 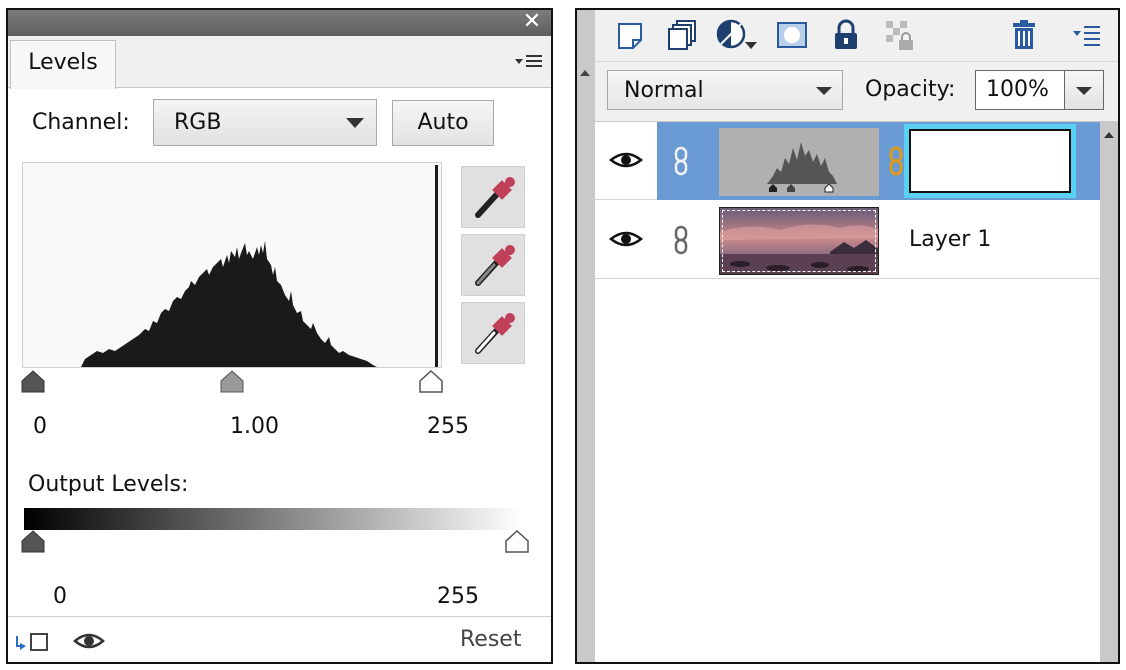 What do you see at coordinates (664, 90) in the screenshot?
I see `blend-mode-value: Normal` at bounding box center [664, 90].